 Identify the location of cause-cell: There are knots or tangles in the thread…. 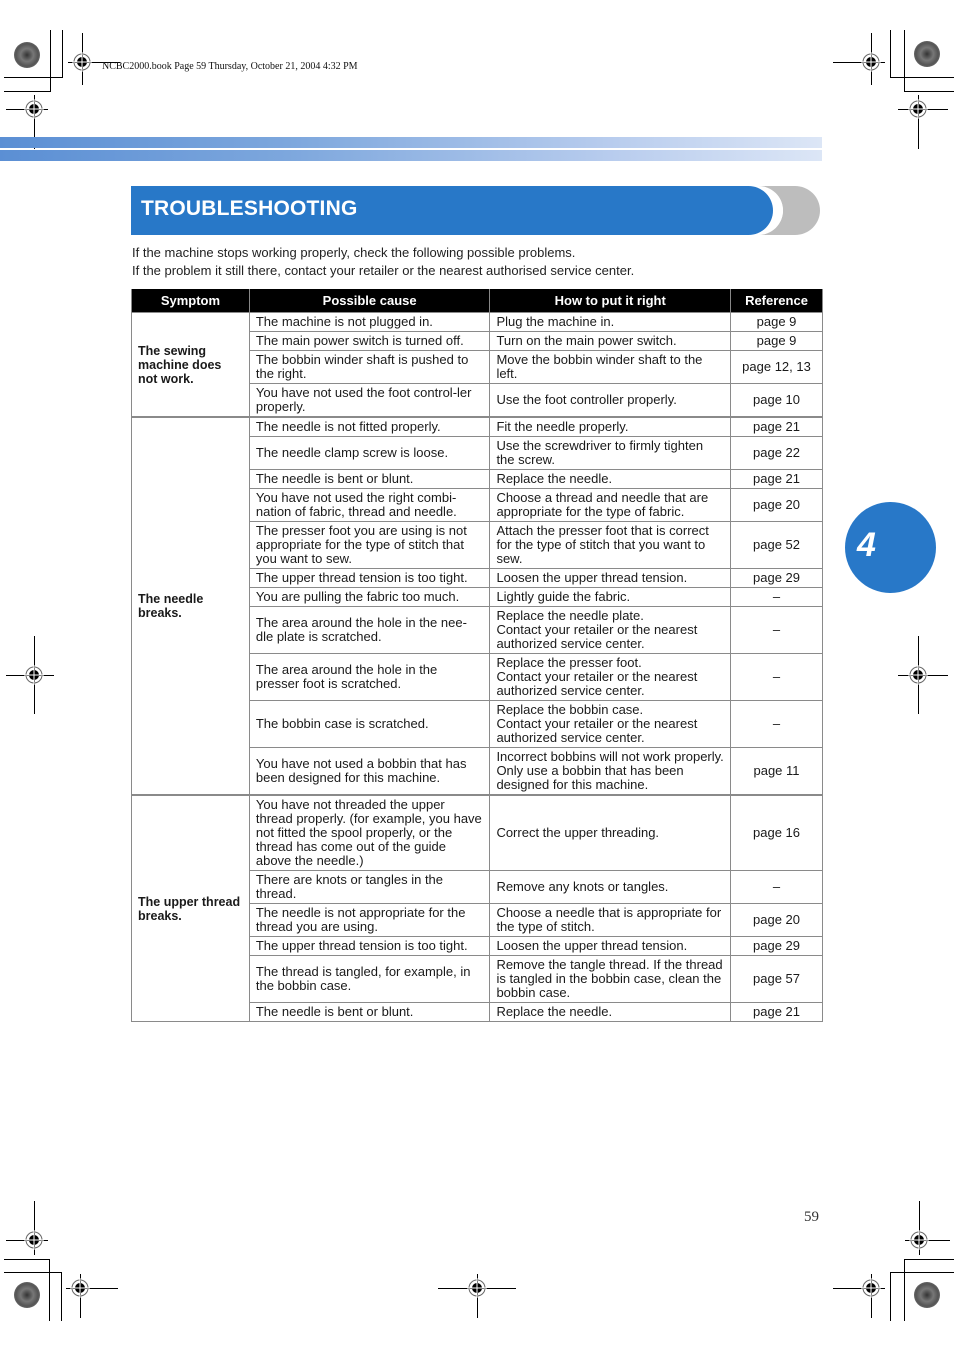
(369, 887).